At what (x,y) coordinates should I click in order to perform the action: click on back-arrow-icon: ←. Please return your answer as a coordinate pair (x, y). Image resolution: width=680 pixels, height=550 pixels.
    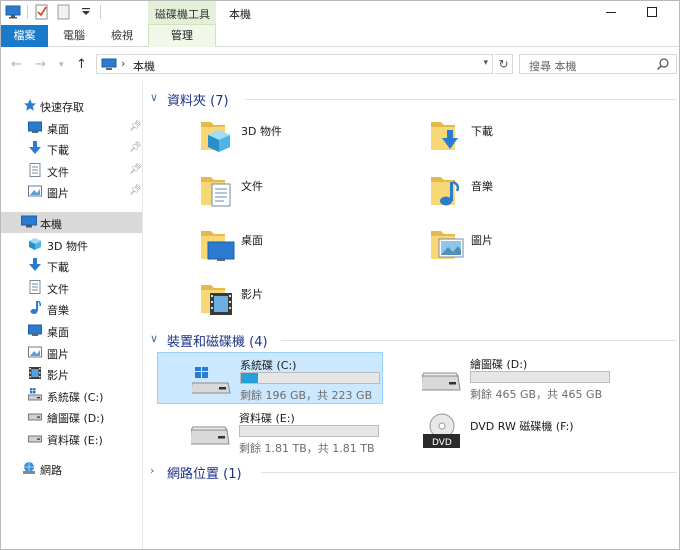
    Looking at the image, I should click on (16, 64).